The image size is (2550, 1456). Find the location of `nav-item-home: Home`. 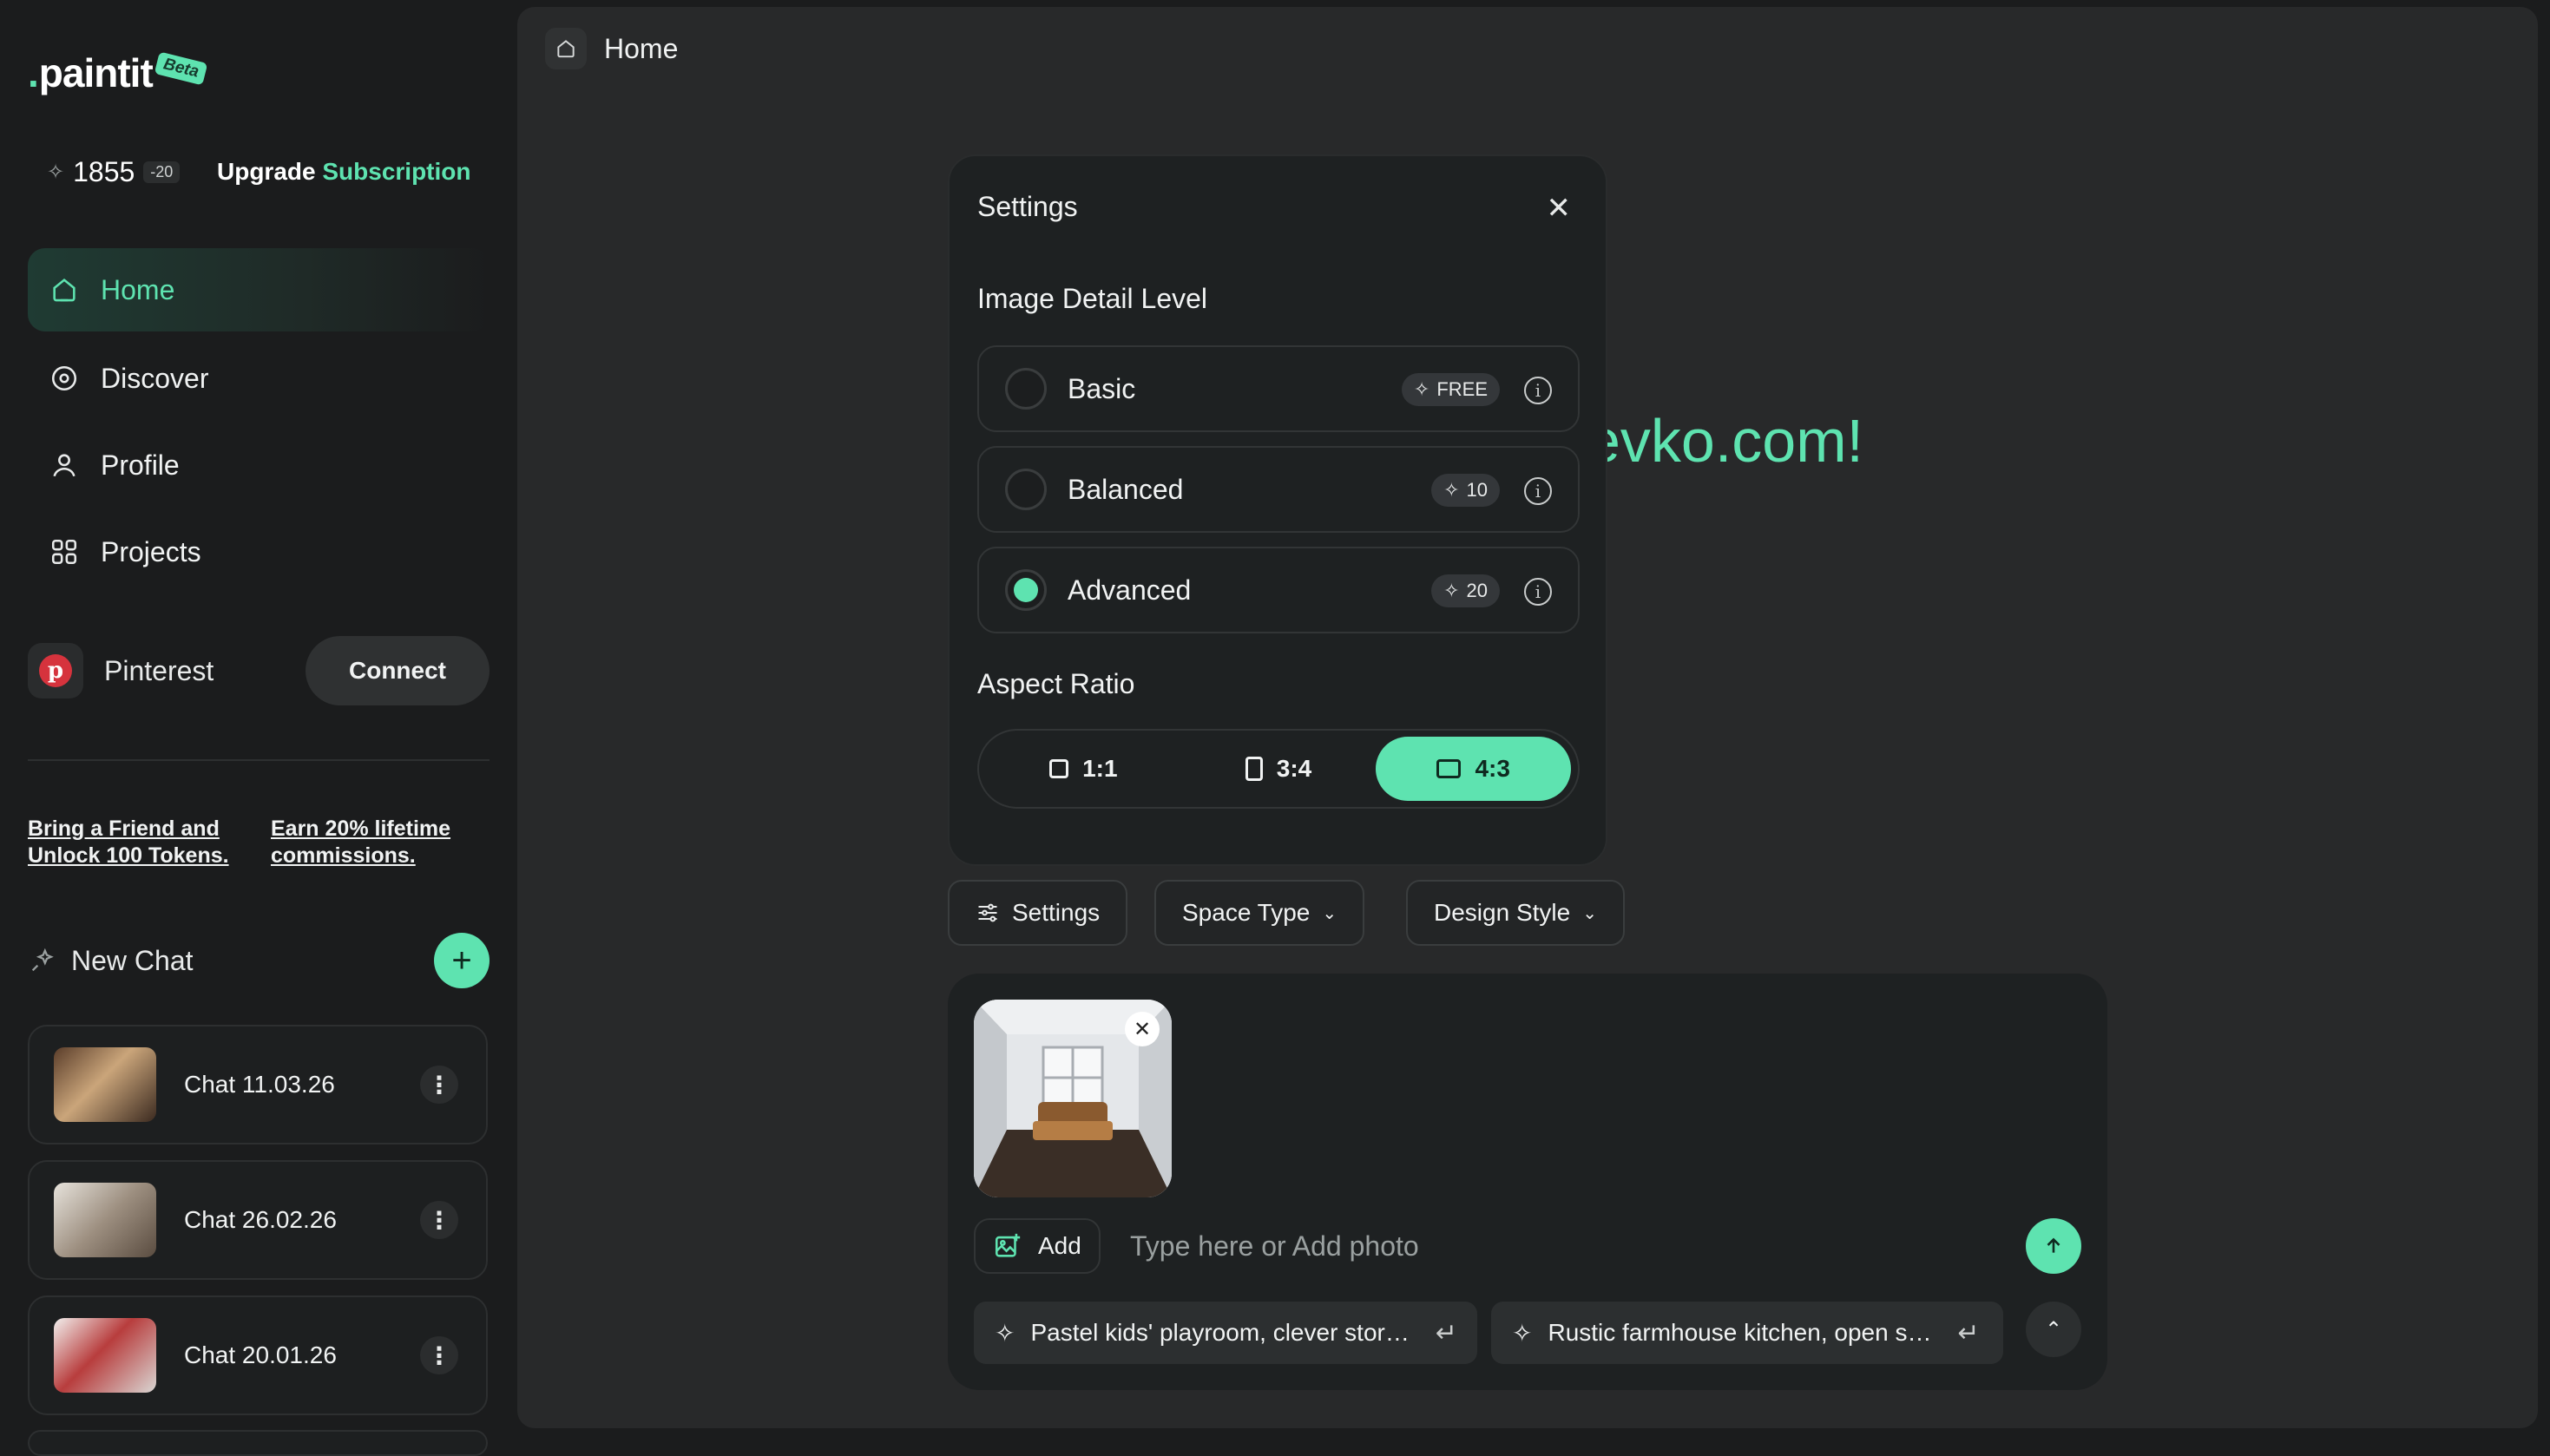

nav-item-home: Home is located at coordinates (259, 289).